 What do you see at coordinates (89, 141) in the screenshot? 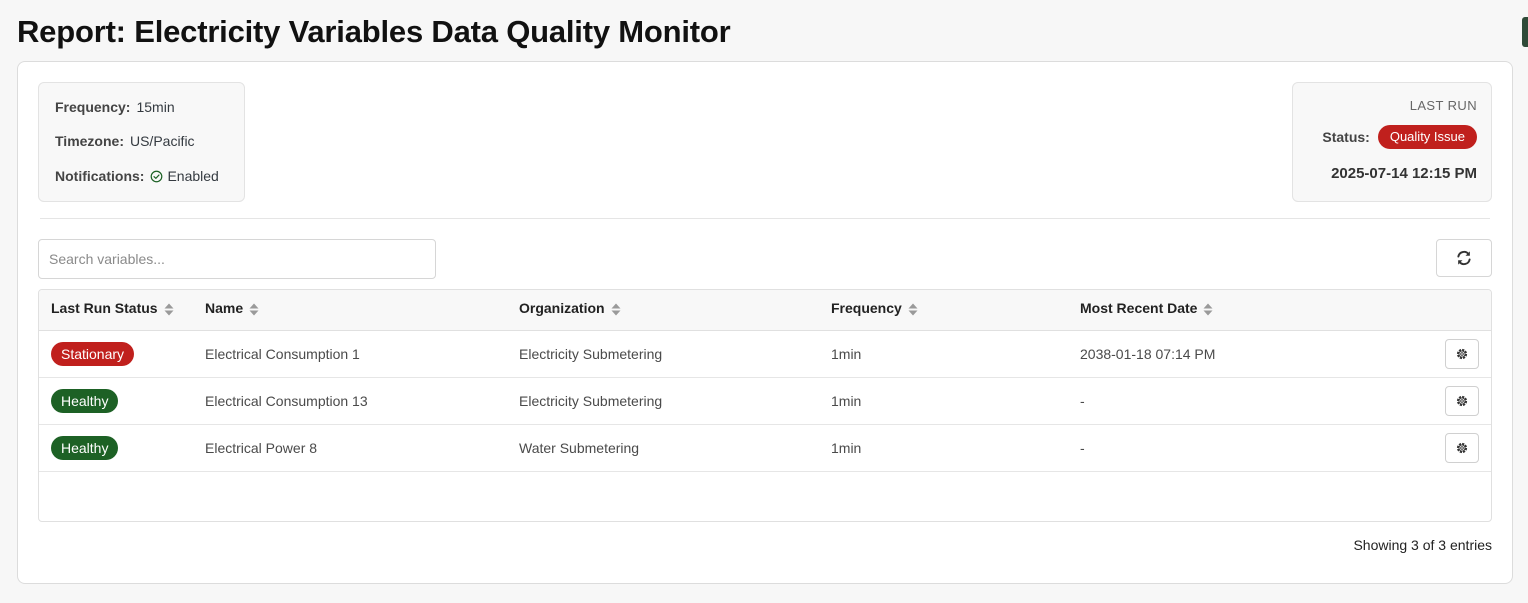
I see `timezone-label: Timezone:` at bounding box center [89, 141].